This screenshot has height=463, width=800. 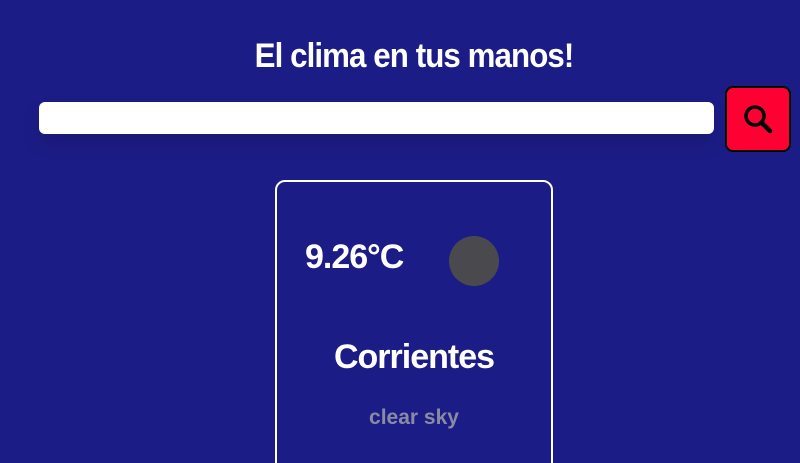 What do you see at coordinates (376, 118) in the screenshot?
I see `search-input` at bounding box center [376, 118].